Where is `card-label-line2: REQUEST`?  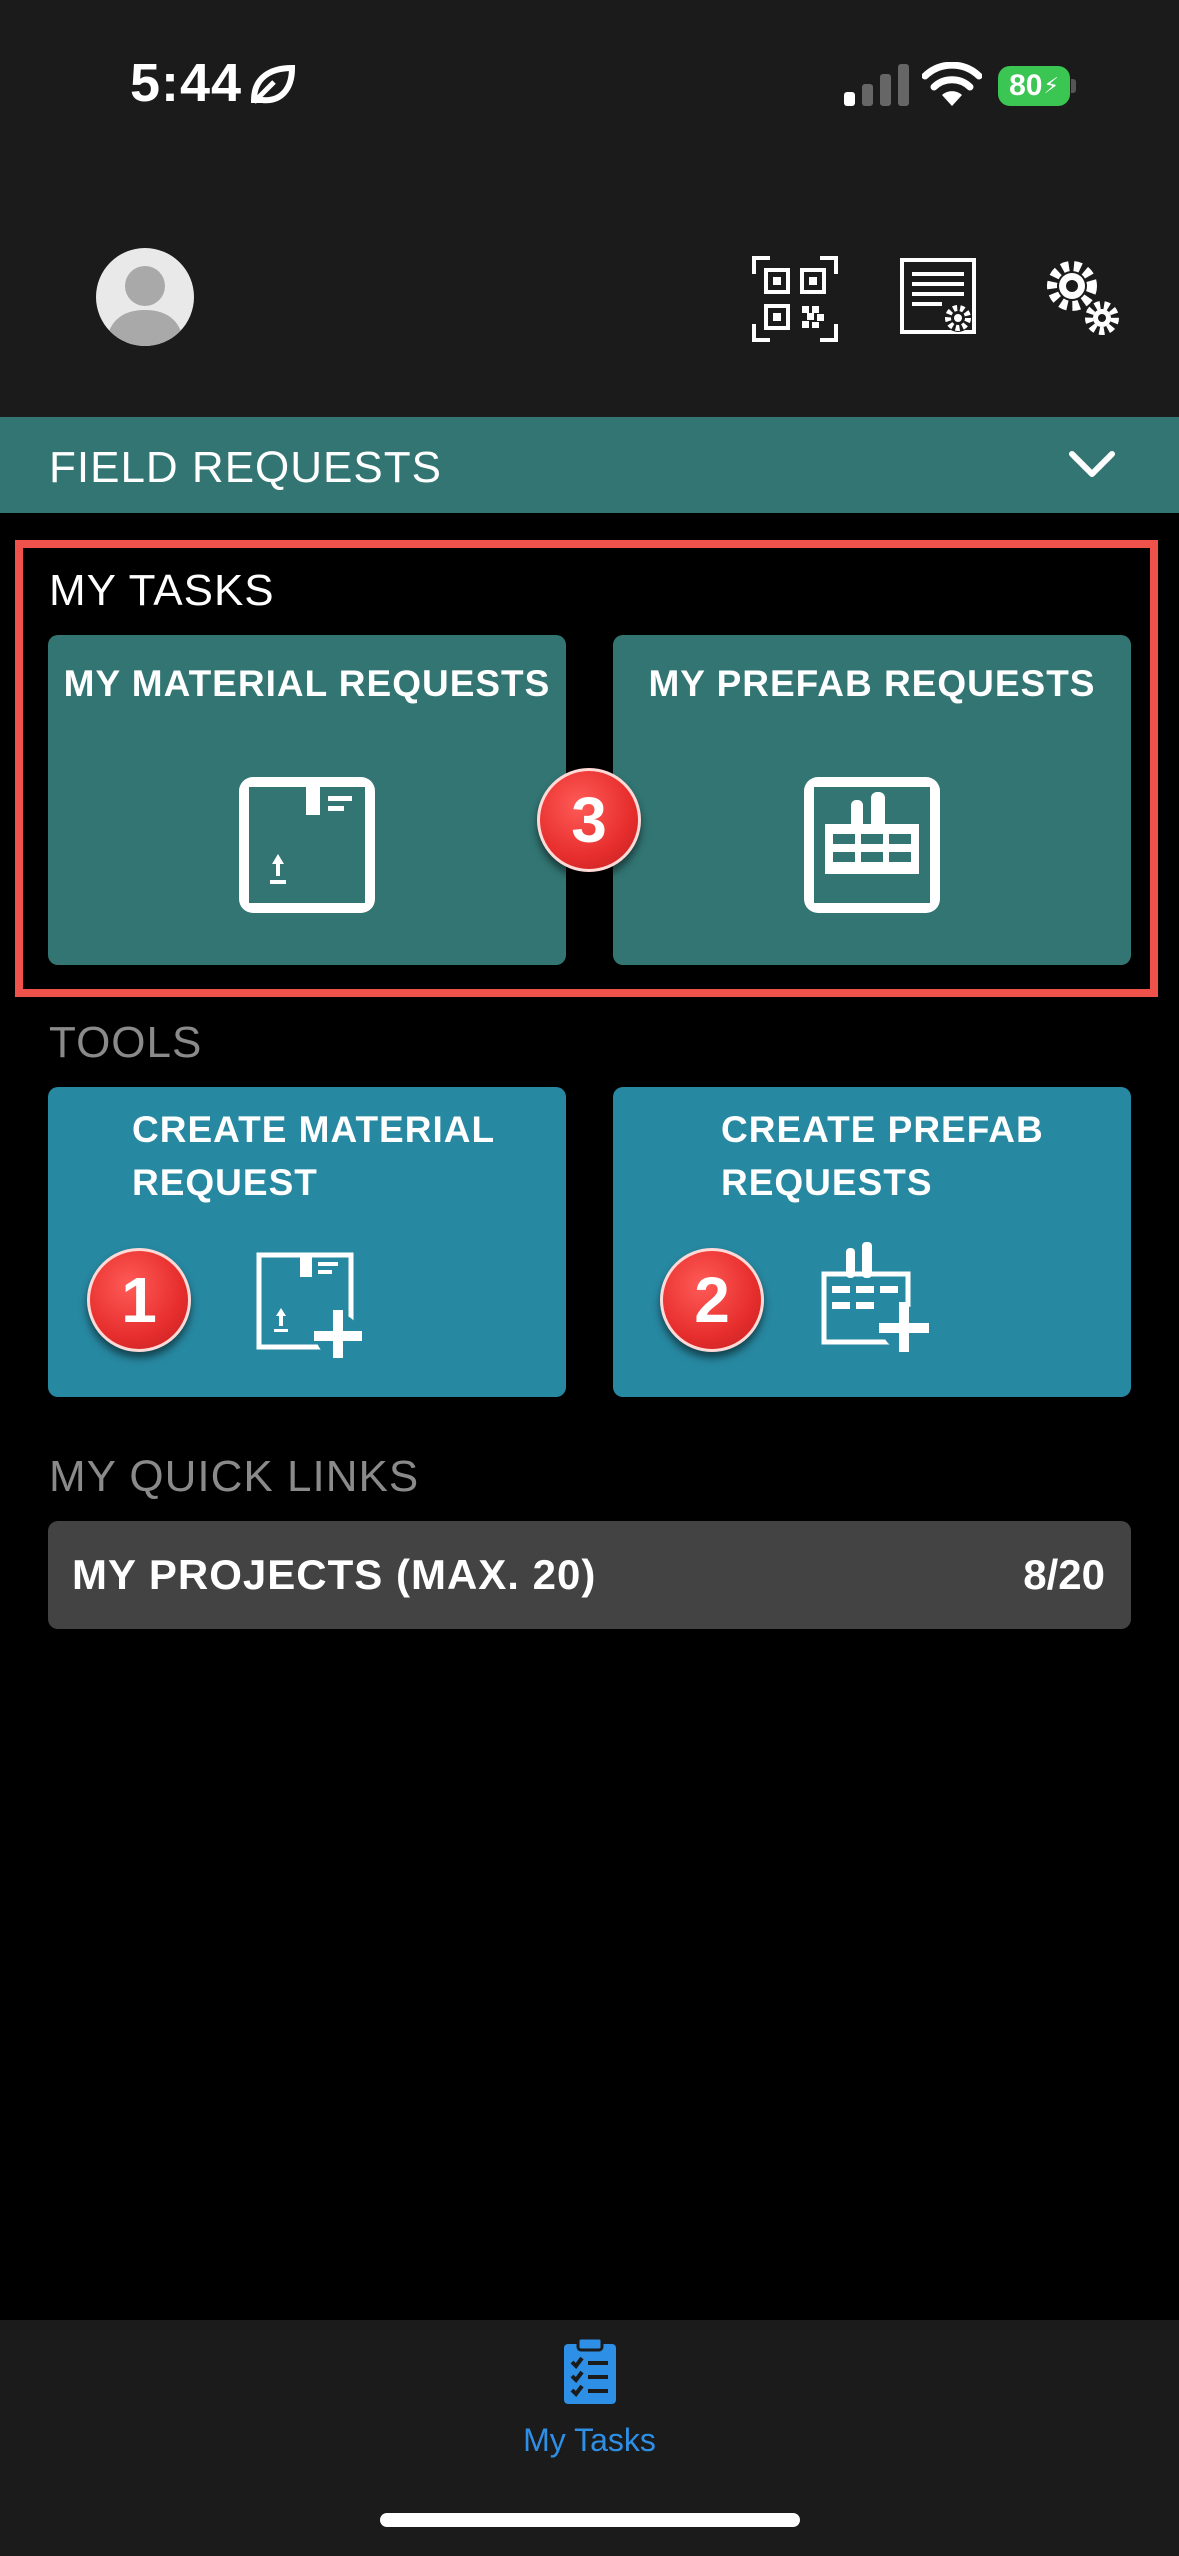 card-label-line2: REQUEST is located at coordinates (225, 1182).